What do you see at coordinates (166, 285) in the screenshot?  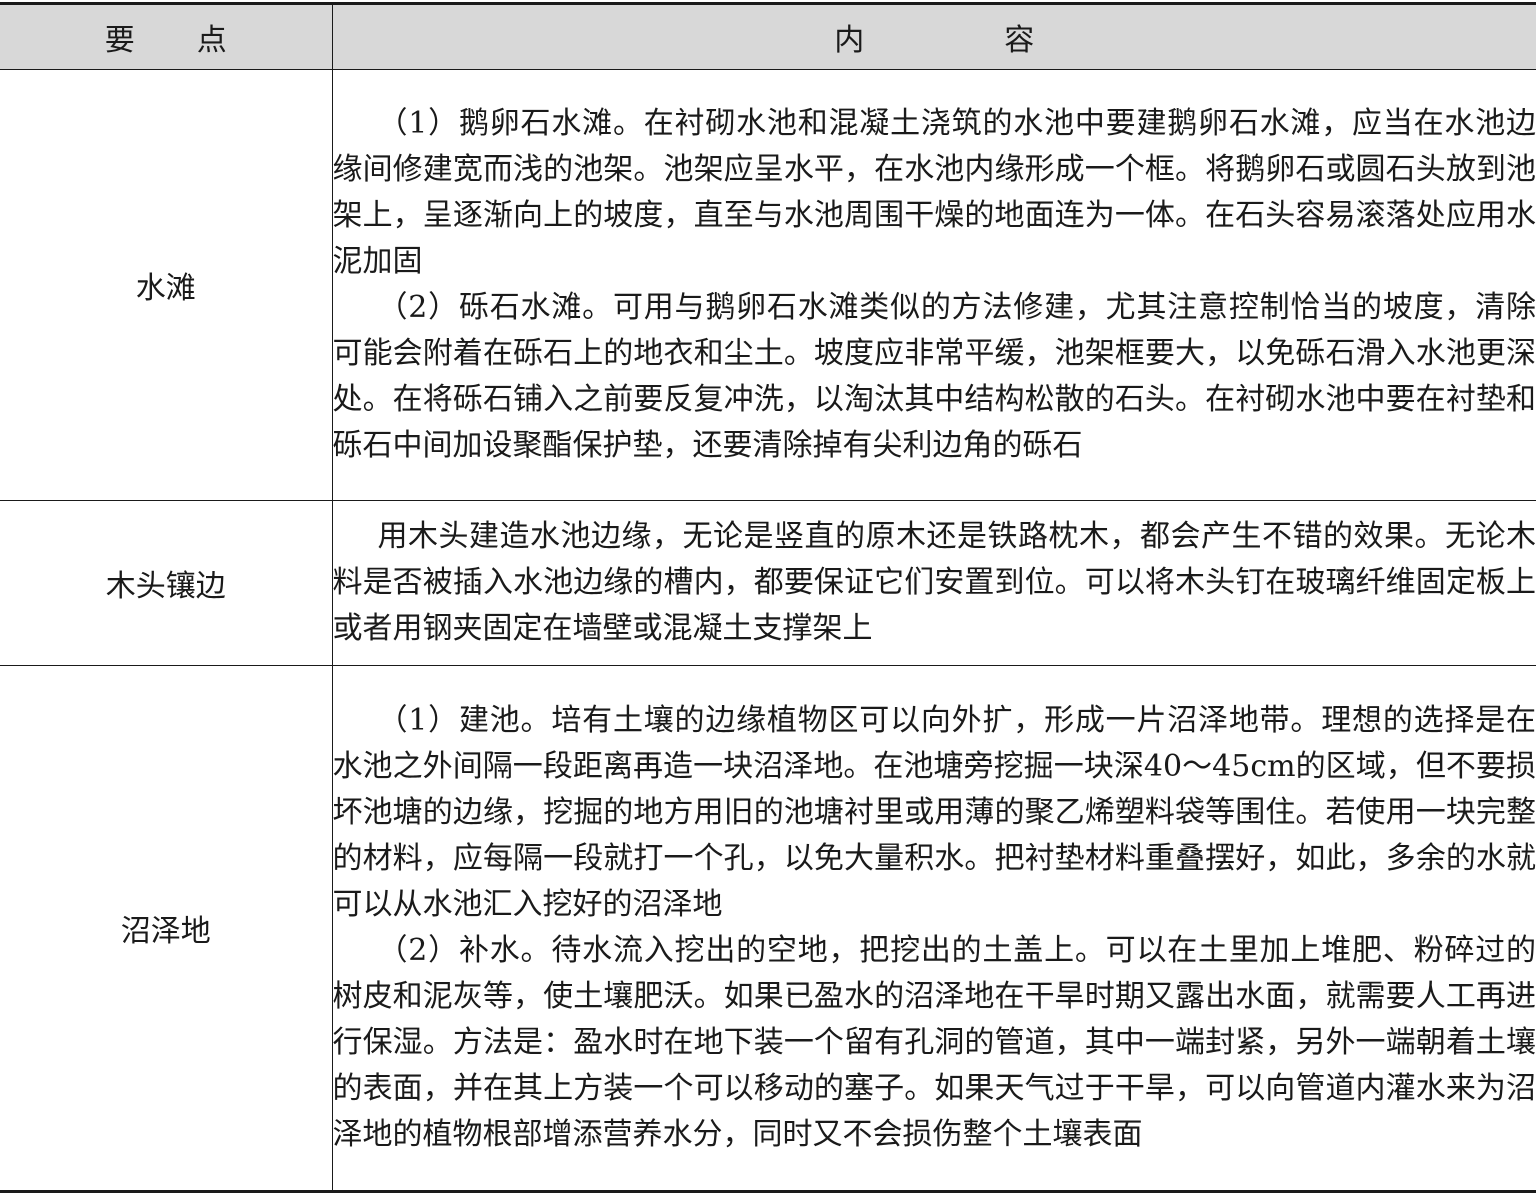 I see `row-key-cell: 水滩` at bounding box center [166, 285].